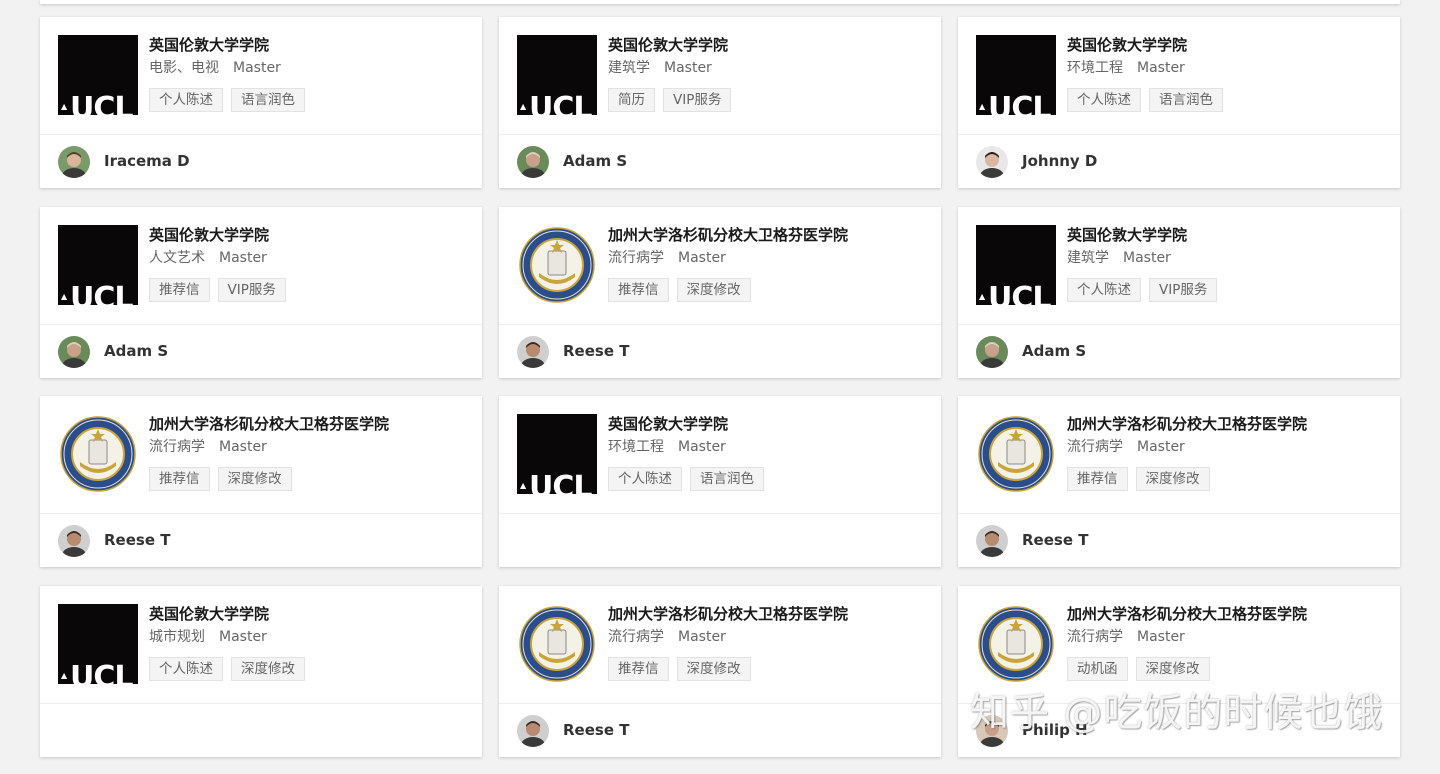 This screenshot has height=774, width=1440. I want to click on case-card: ▲ UCL 英国伦敦大学学院 城市规划 Master 个人陈述 深度修改, so click(261, 671).